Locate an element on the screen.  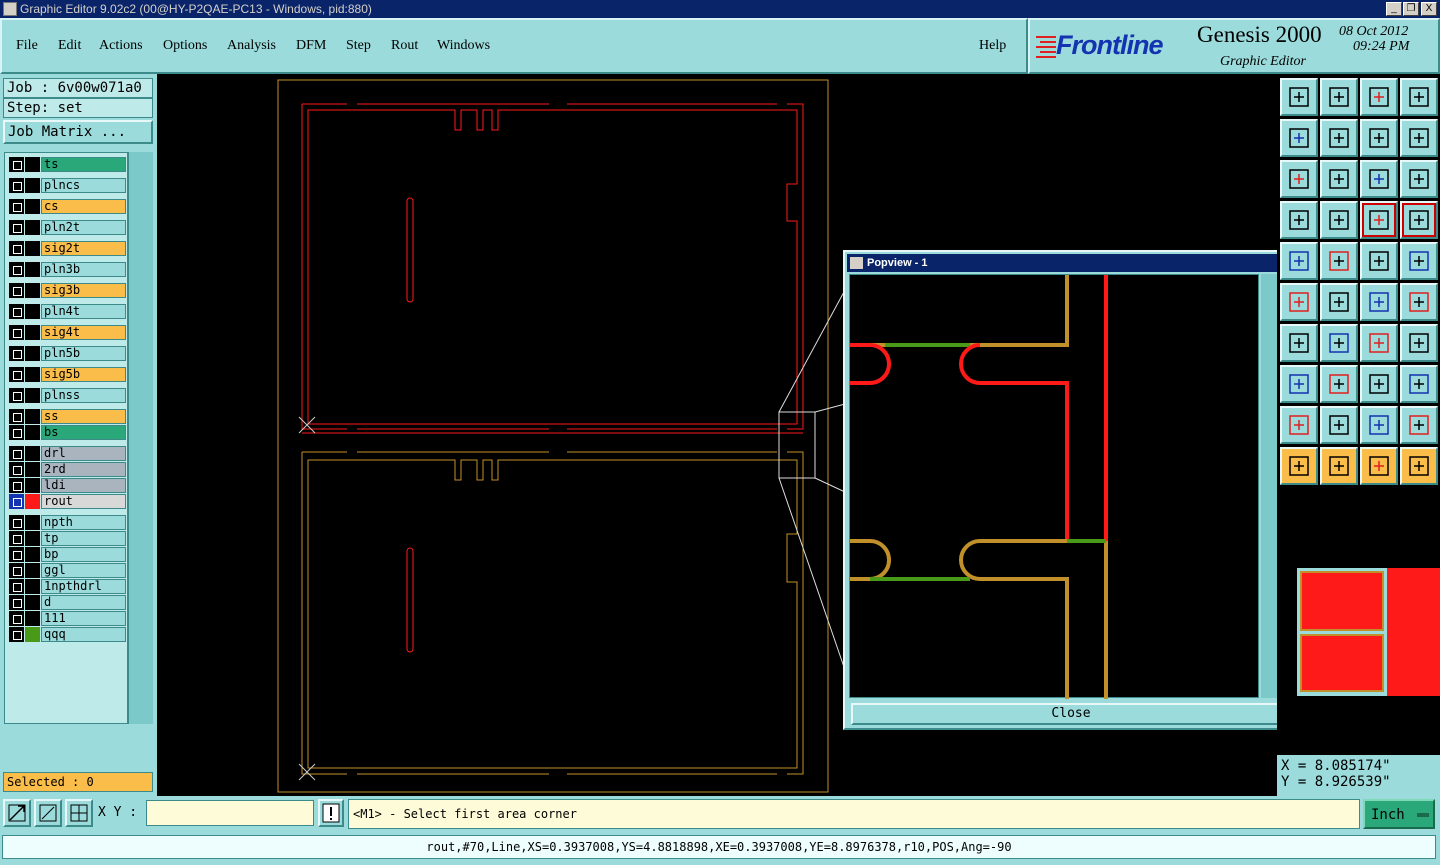
center-button is located at coordinates (1339, 179).